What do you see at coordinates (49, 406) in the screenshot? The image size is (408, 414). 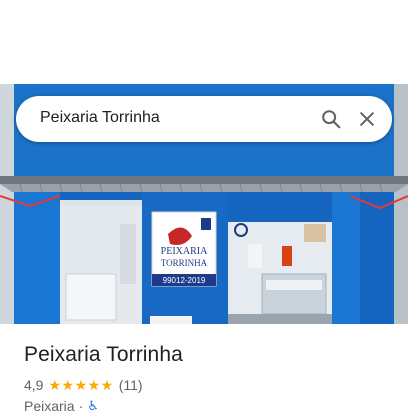 I see `category-label: Peixaria` at bounding box center [49, 406].